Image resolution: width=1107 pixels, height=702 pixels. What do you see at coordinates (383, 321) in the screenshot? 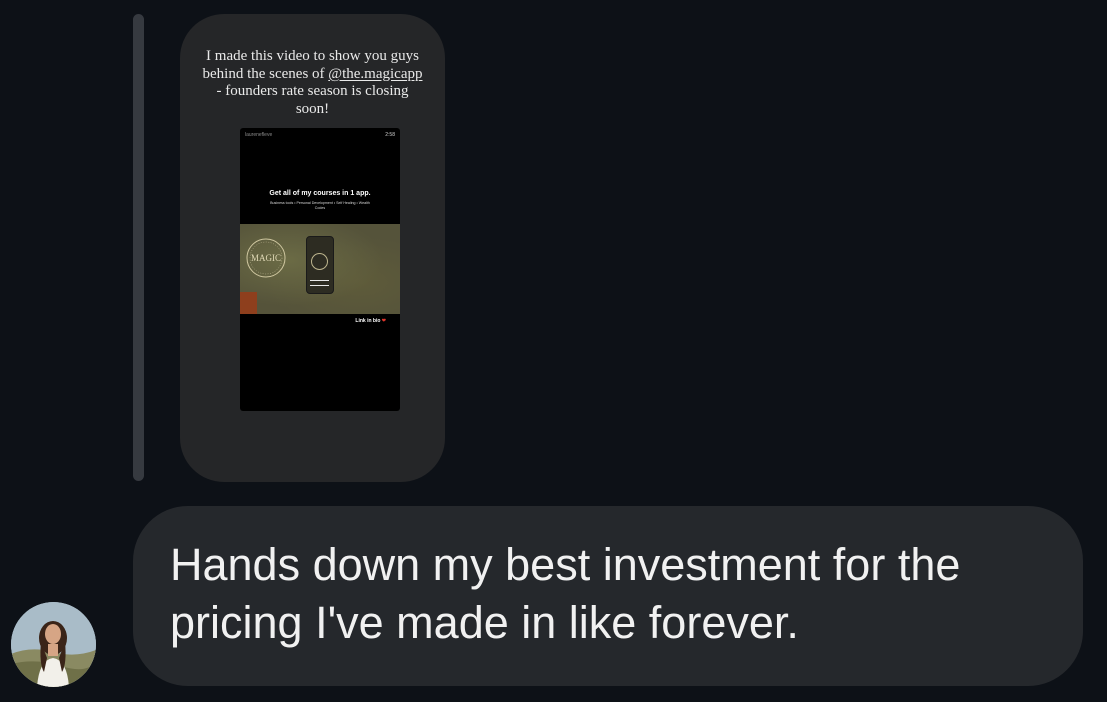
I see `heart-icon: ❤` at bounding box center [383, 321].